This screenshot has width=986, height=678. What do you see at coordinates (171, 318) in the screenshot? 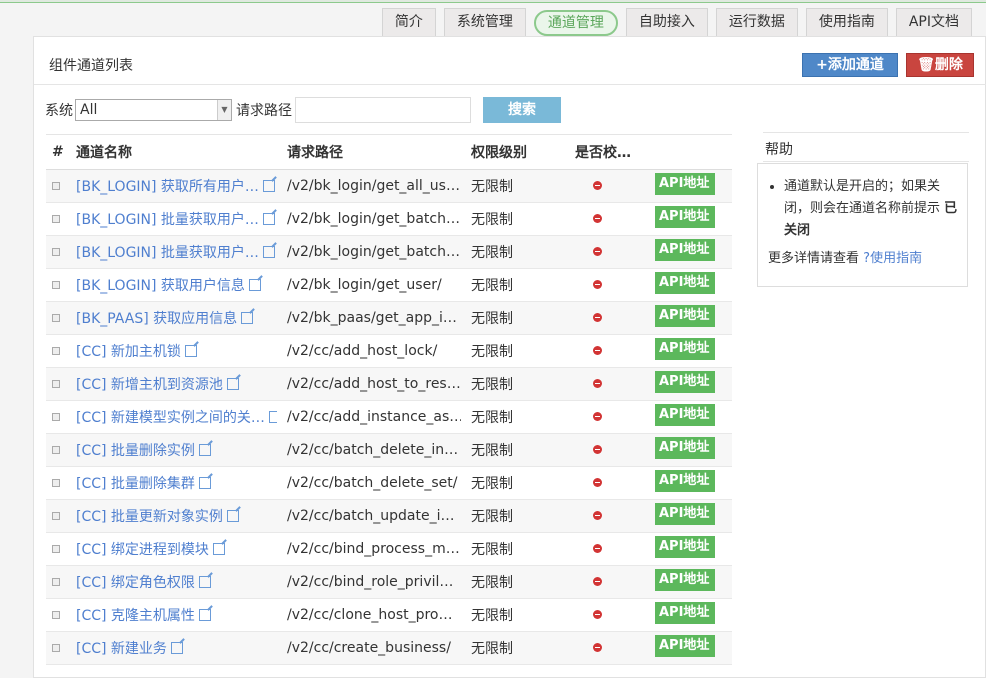
I see `channel-name-link: [BK_PAAS] 获取应用信息` at bounding box center [171, 318].